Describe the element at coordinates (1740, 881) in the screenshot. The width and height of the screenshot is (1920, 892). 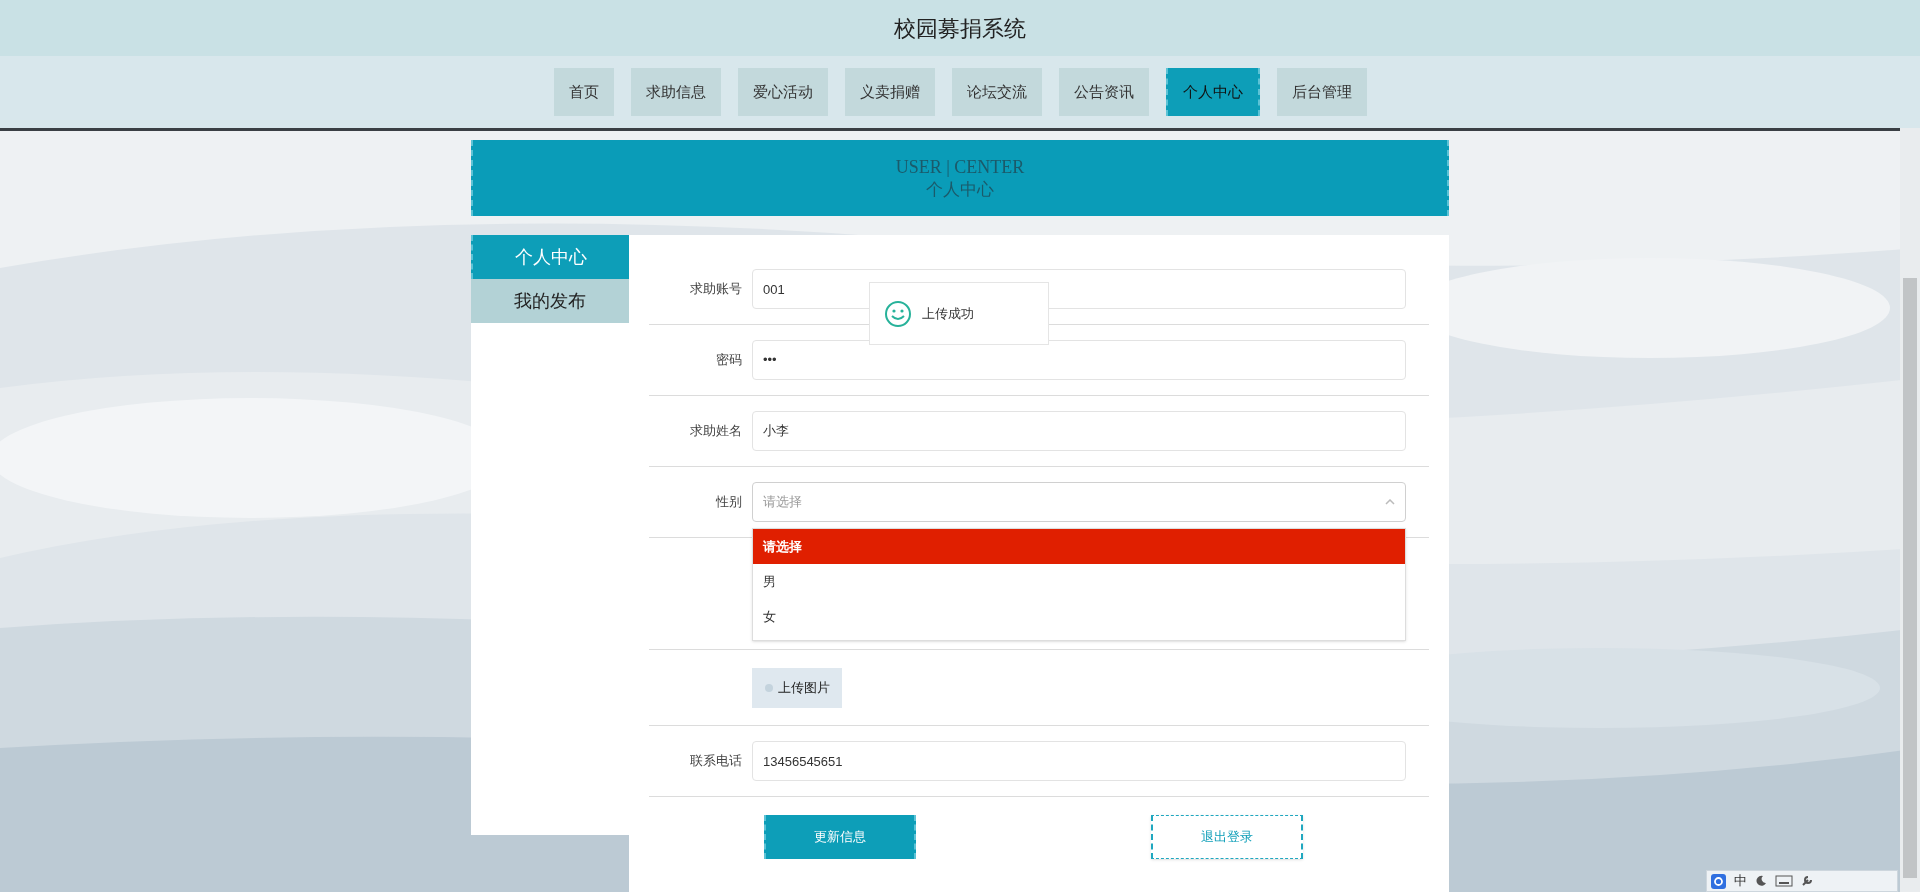
I see `ime-mode: 中` at that location.